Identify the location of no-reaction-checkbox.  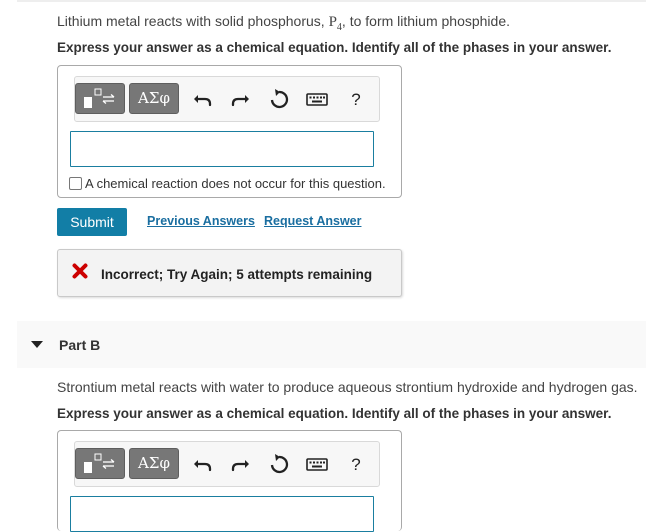
(75, 183).